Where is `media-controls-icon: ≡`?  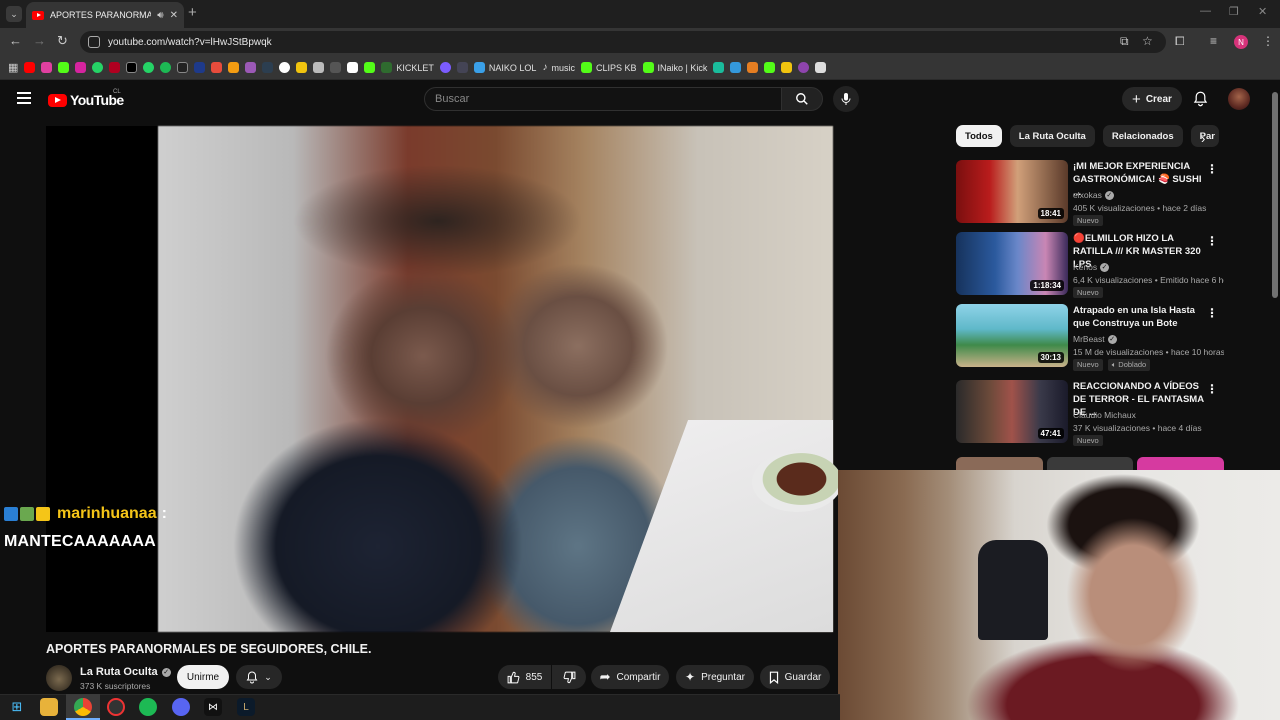 media-controls-icon: ≡ is located at coordinates (1213, 41).